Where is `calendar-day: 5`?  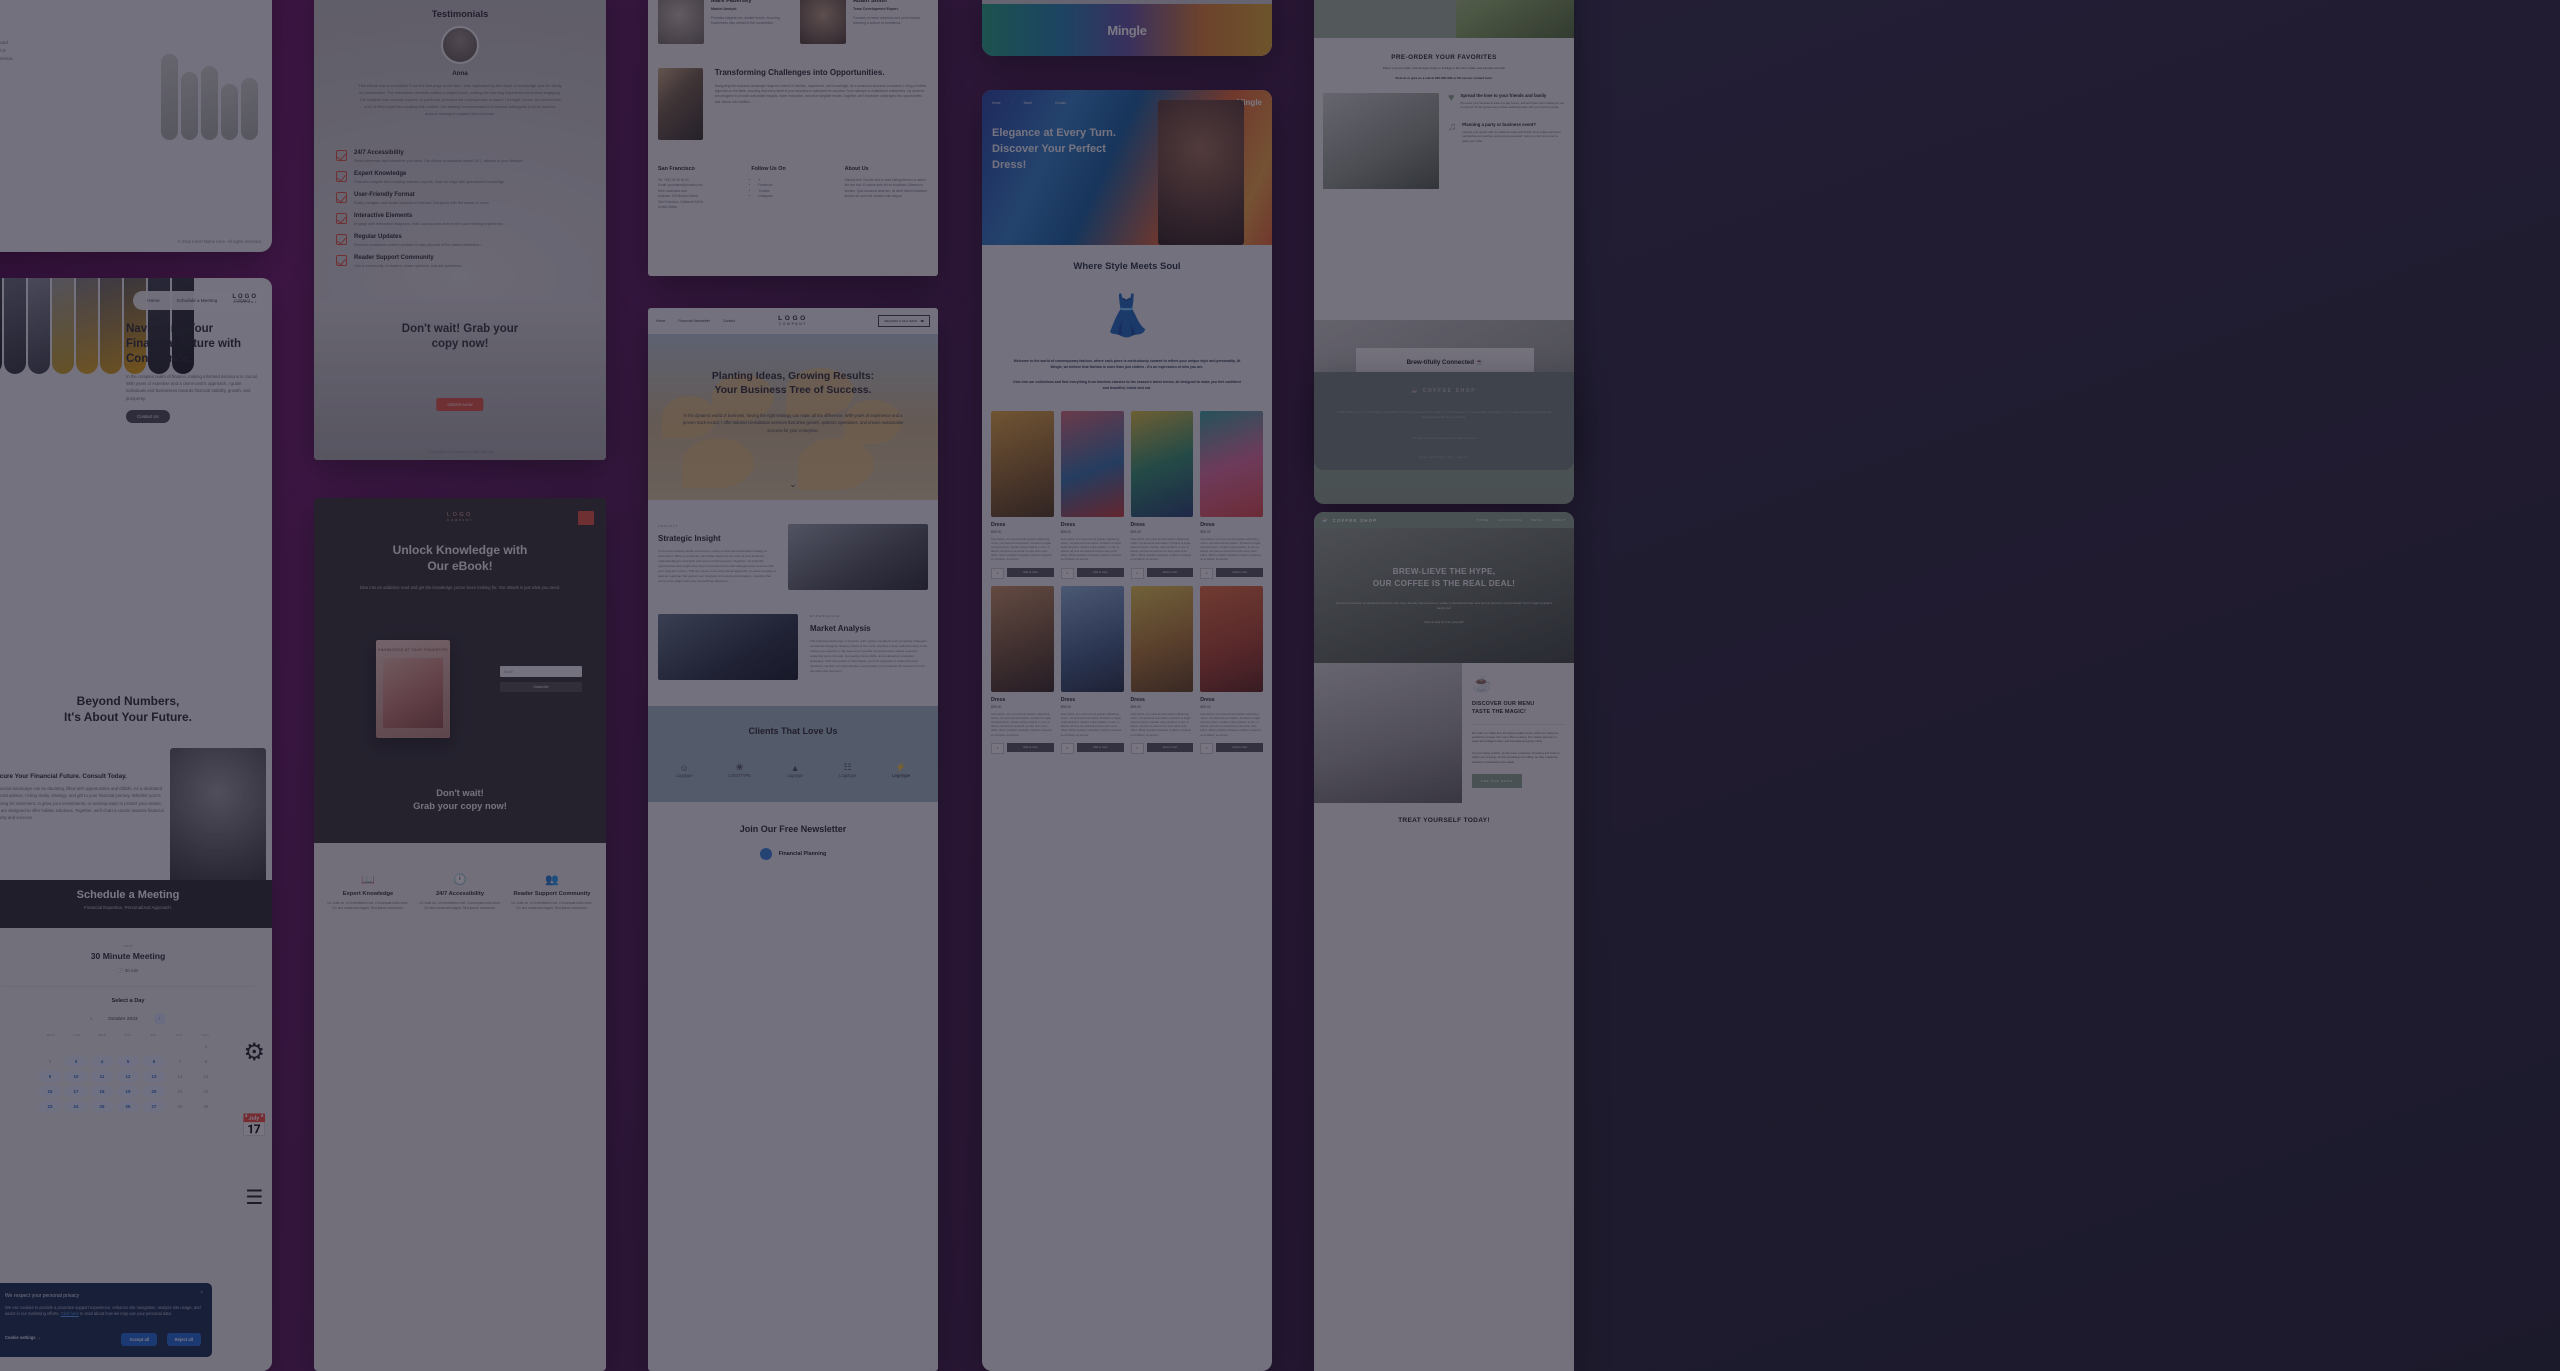
calendar-day: 5 is located at coordinates (128, 1061).